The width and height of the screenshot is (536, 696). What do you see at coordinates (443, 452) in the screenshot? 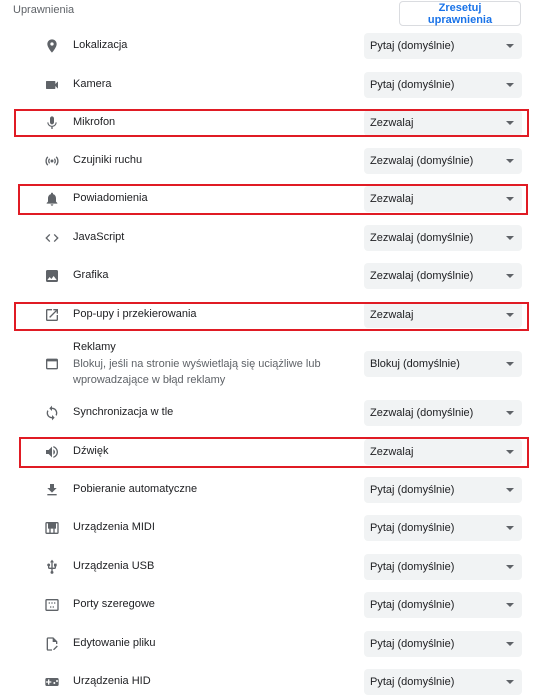
I see `permission-select-dzwiek: Zezwalaj` at bounding box center [443, 452].